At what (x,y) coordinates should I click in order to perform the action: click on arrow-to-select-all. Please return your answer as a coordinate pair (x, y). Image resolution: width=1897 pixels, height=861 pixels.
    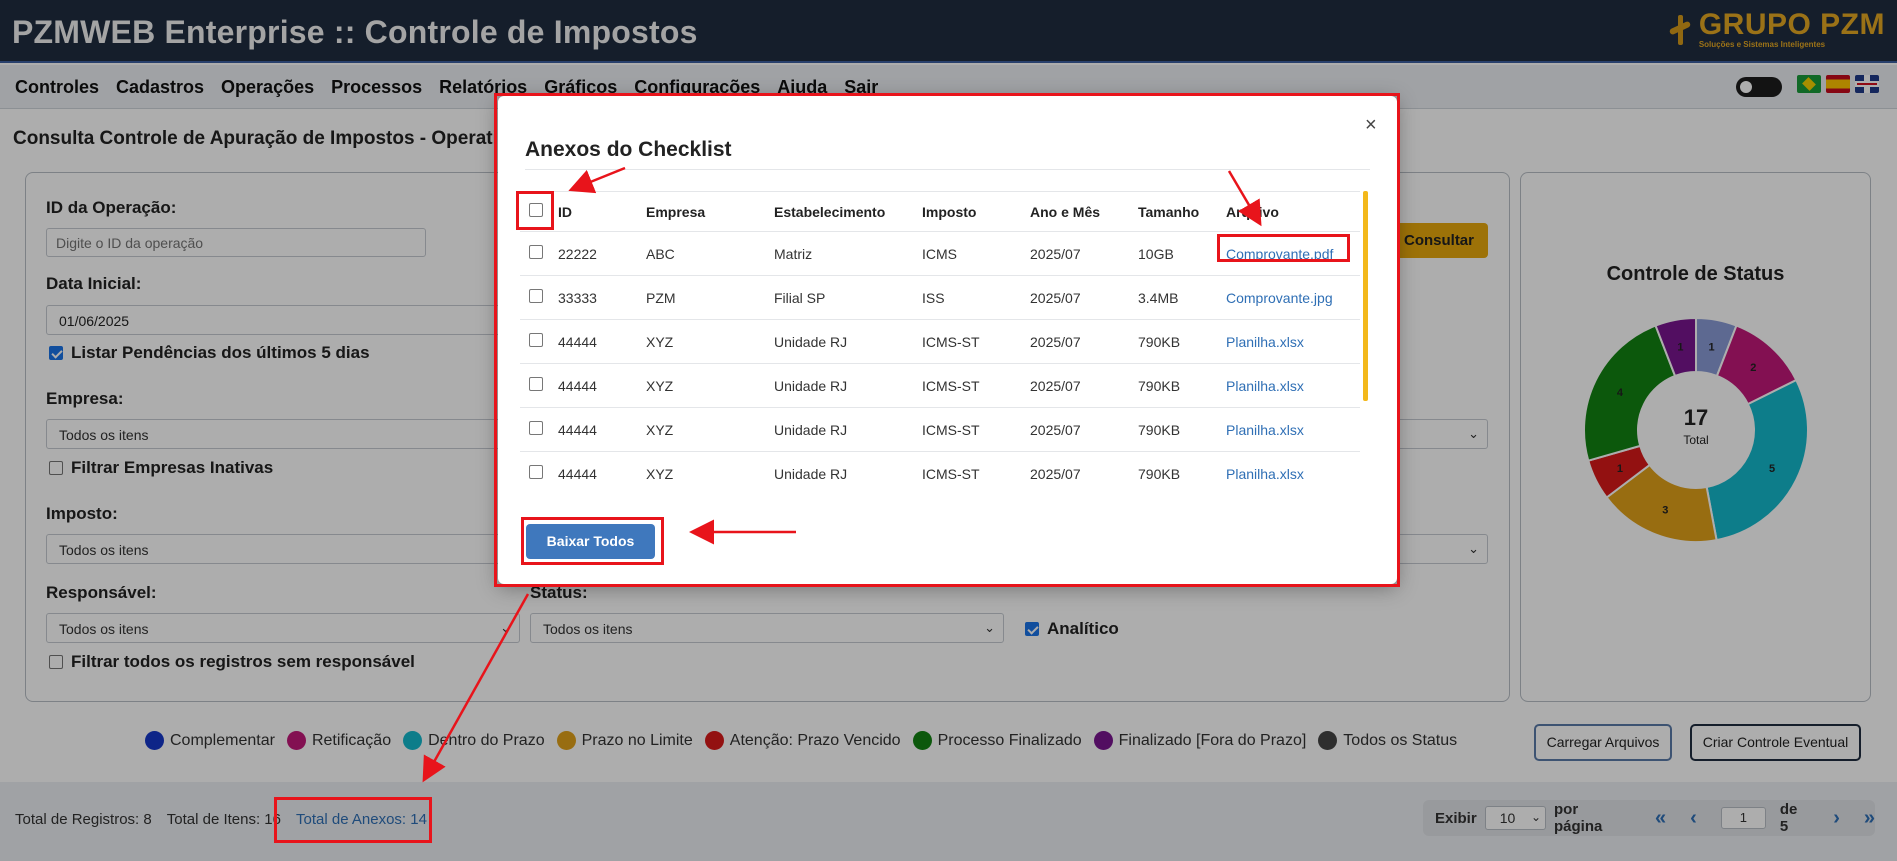
    Looking at the image, I should click on (597, 180).